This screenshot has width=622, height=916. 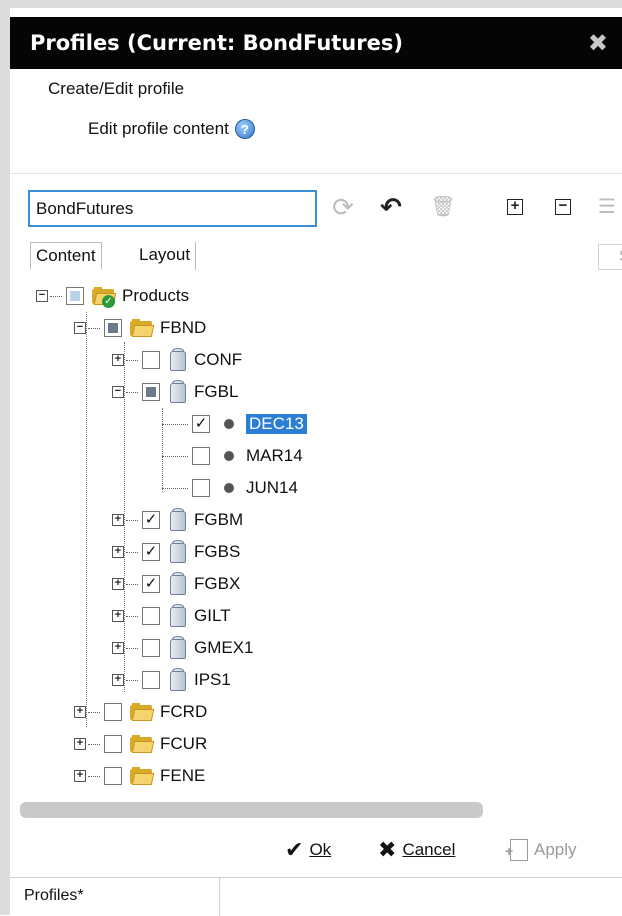 What do you see at coordinates (416, 850) in the screenshot?
I see `cancel-button: ✖ Cancel` at bounding box center [416, 850].